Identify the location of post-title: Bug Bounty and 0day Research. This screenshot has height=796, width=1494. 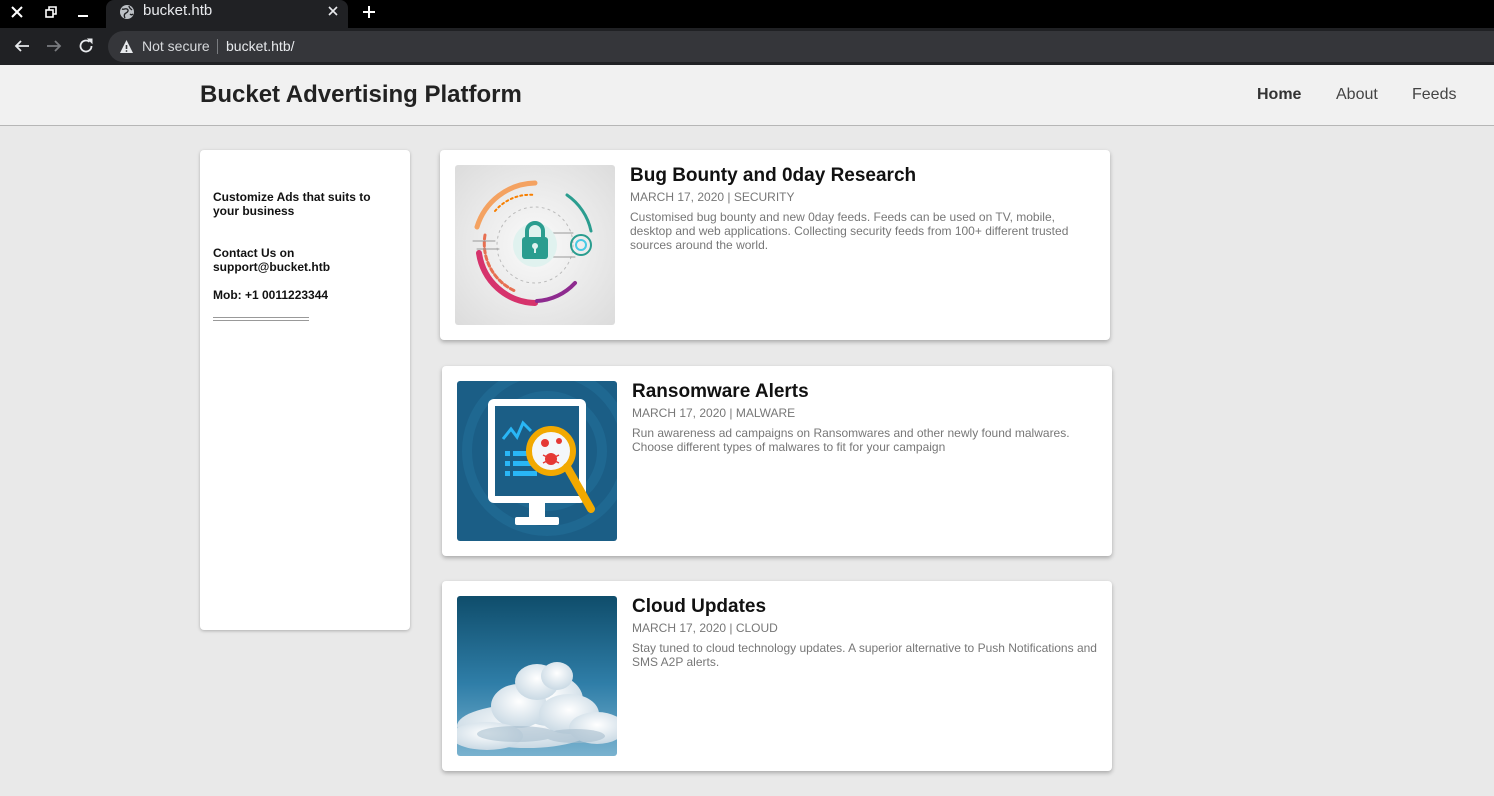
(773, 176).